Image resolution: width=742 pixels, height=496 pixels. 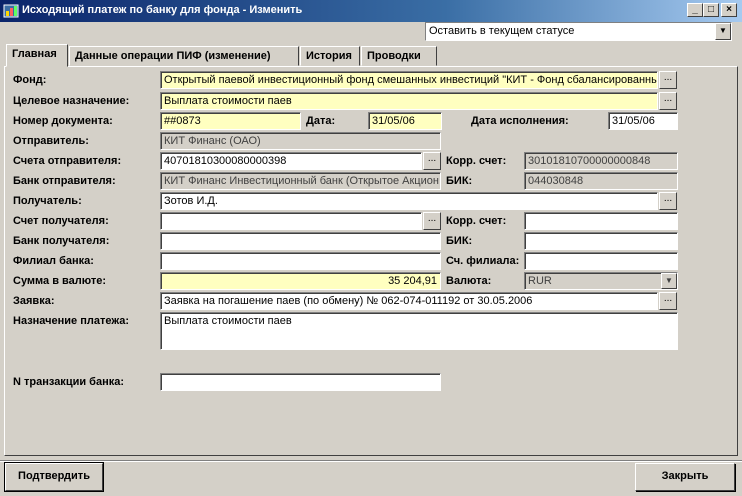 I want to click on close-button: Закрыть, so click(x=685, y=477).